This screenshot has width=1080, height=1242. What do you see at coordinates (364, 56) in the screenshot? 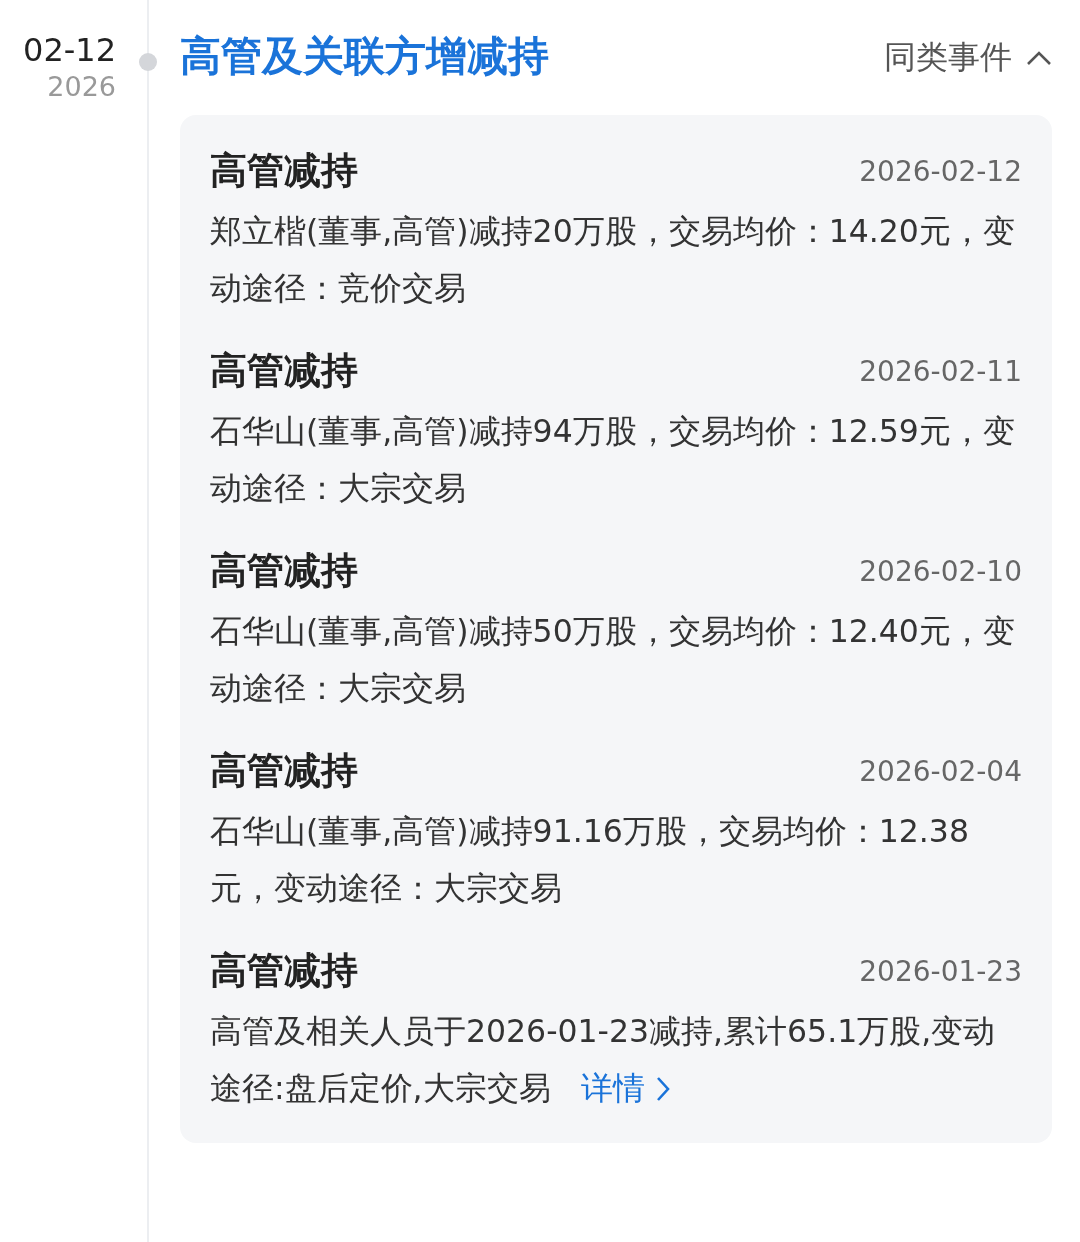
I see `event-title: 高管及关联方增减持` at bounding box center [364, 56].